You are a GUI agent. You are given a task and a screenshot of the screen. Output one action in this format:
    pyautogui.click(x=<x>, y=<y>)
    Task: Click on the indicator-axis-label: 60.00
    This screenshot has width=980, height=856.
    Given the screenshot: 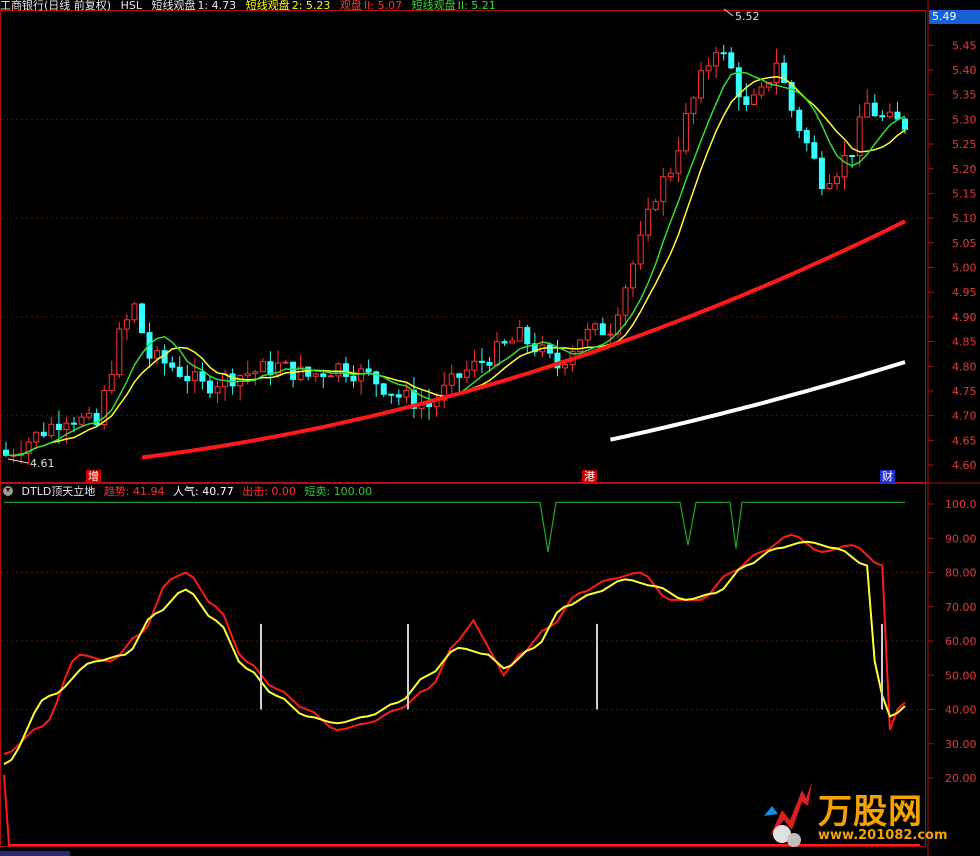 What is the action you would take?
    pyautogui.click(x=961, y=641)
    